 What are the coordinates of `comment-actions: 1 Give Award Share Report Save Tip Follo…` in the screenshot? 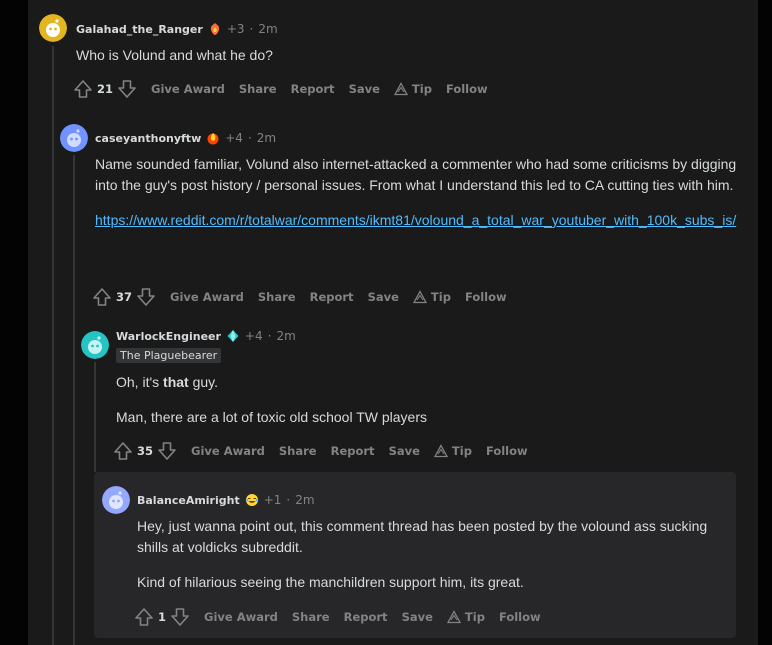 It's located at (337, 617).